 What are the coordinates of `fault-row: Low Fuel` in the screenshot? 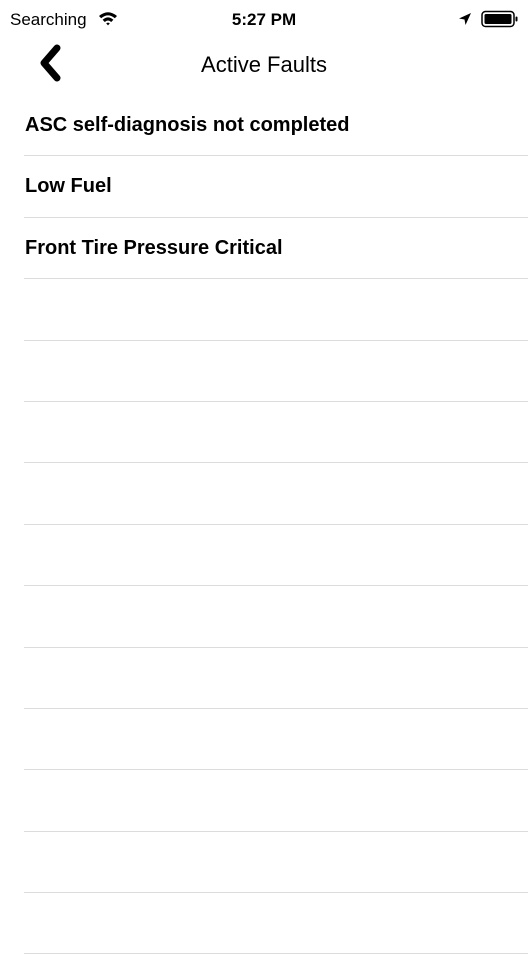 It's located at (264, 187).